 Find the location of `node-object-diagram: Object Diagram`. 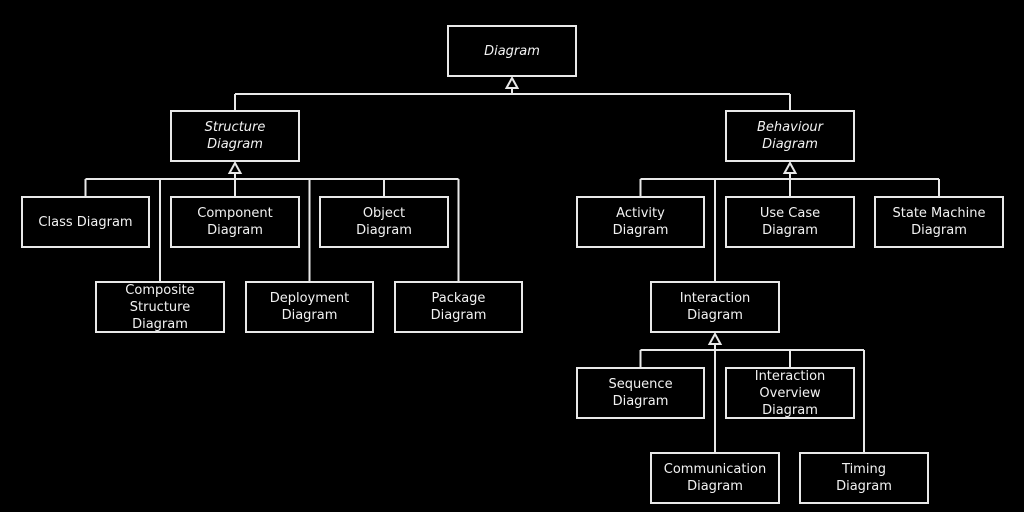

node-object-diagram: Object Diagram is located at coordinates (384, 222).